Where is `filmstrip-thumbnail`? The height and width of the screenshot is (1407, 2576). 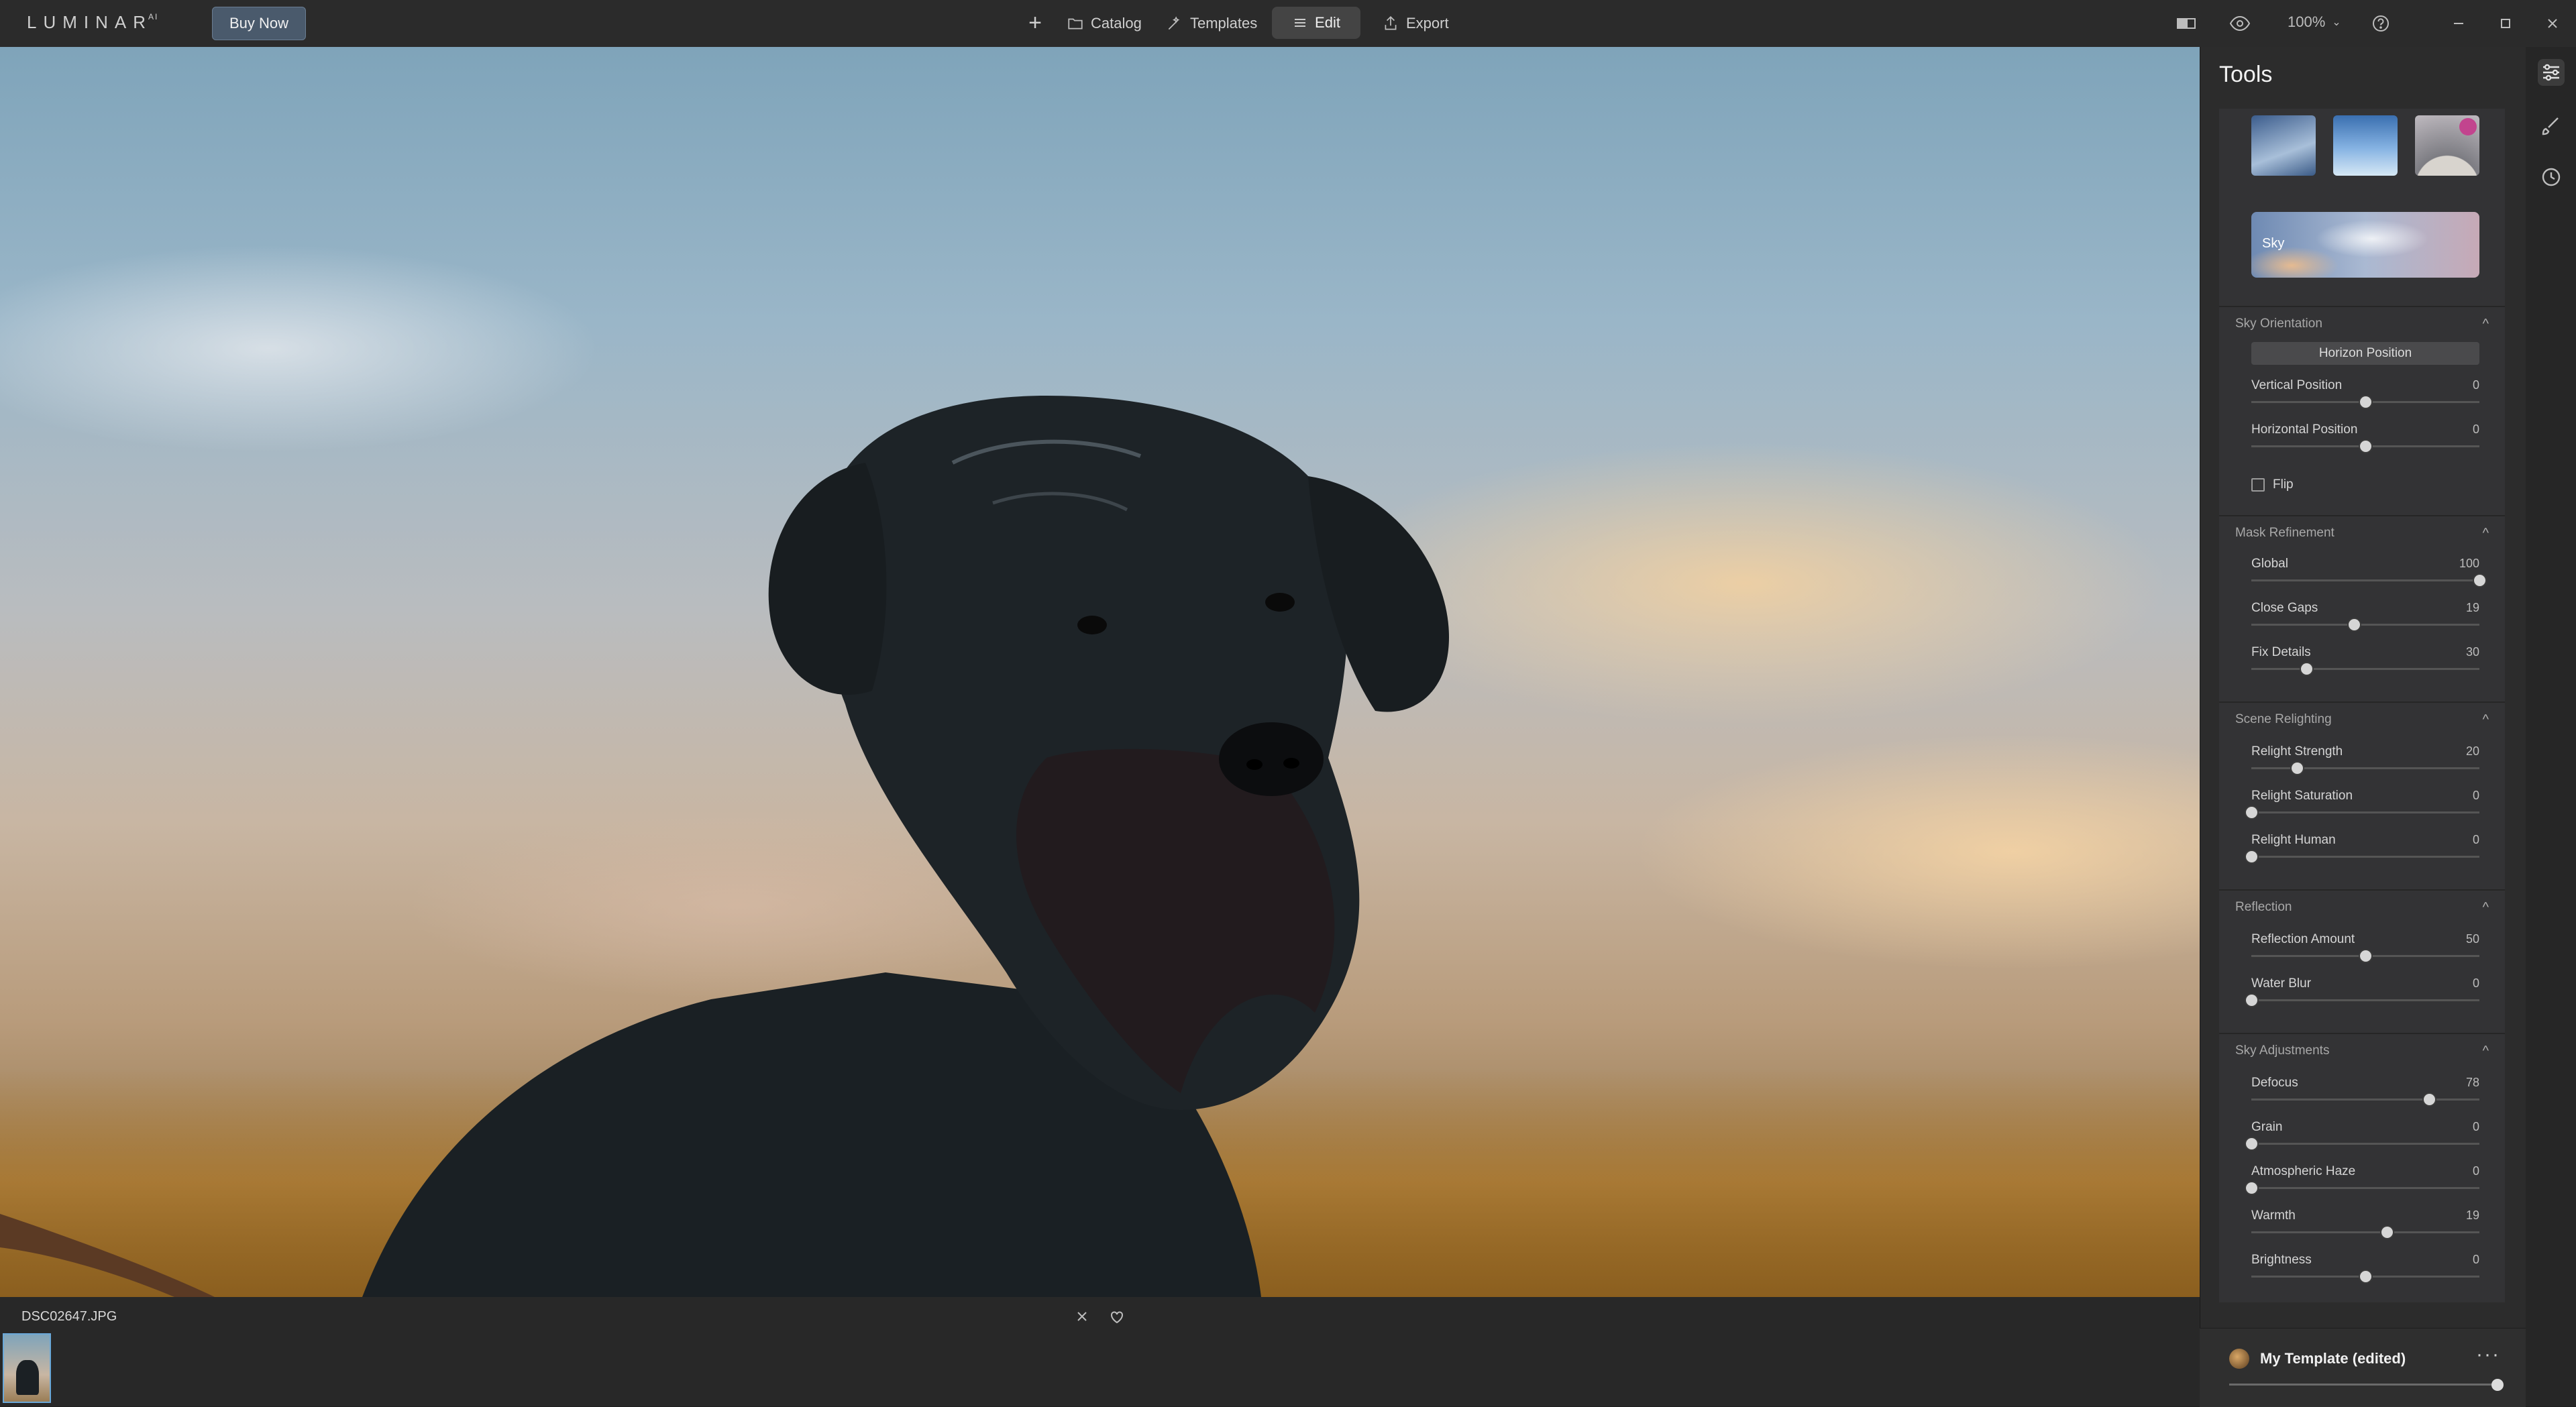
filmstrip-thumbnail is located at coordinates (27, 1368).